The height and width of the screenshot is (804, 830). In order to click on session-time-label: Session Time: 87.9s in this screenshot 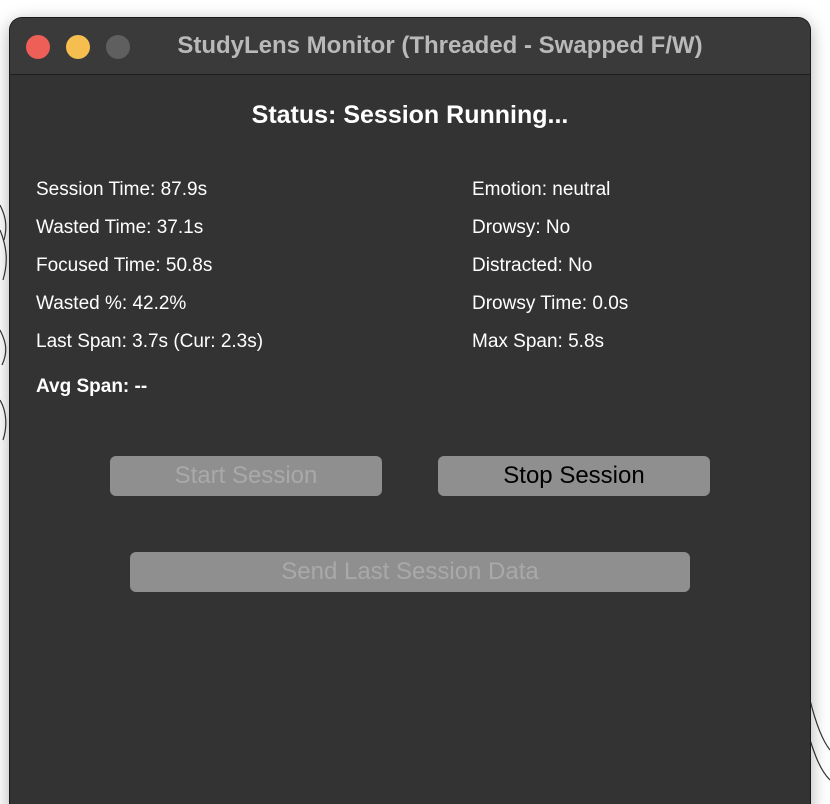, I will do `click(122, 189)`.